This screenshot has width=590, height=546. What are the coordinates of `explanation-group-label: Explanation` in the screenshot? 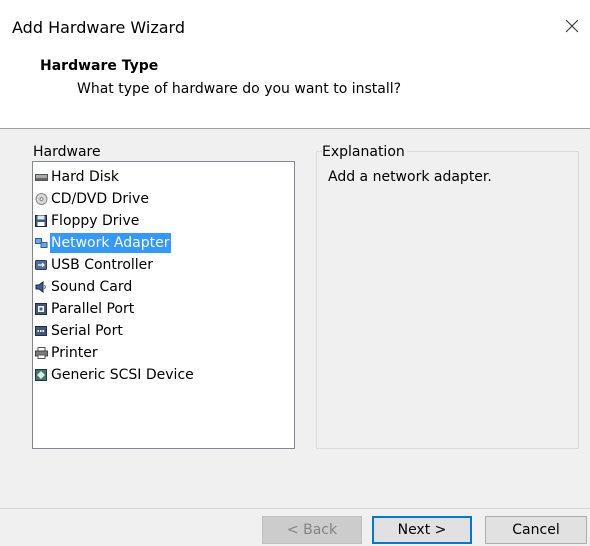 It's located at (364, 152).